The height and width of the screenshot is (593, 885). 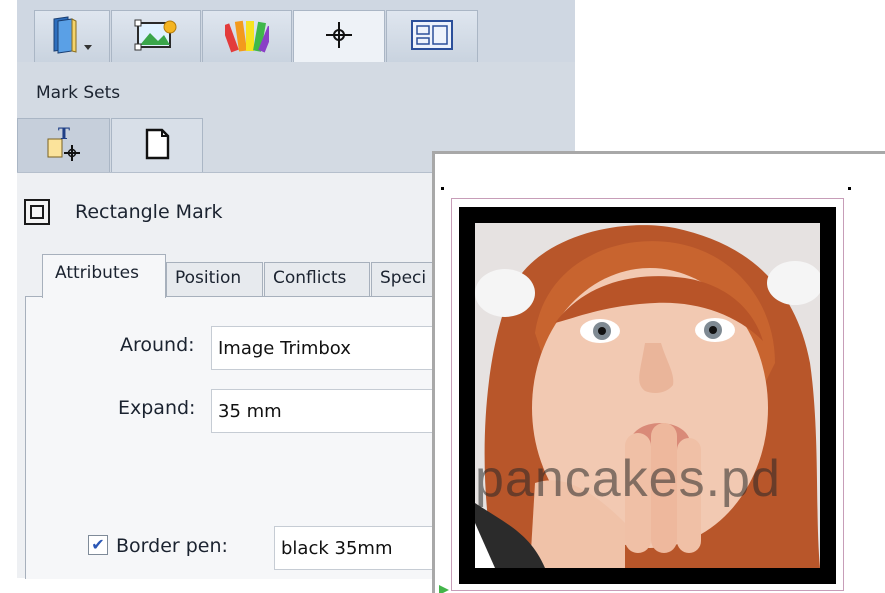 What do you see at coordinates (149, 212) in the screenshot?
I see `mark-title: Rectangle Mark` at bounding box center [149, 212].